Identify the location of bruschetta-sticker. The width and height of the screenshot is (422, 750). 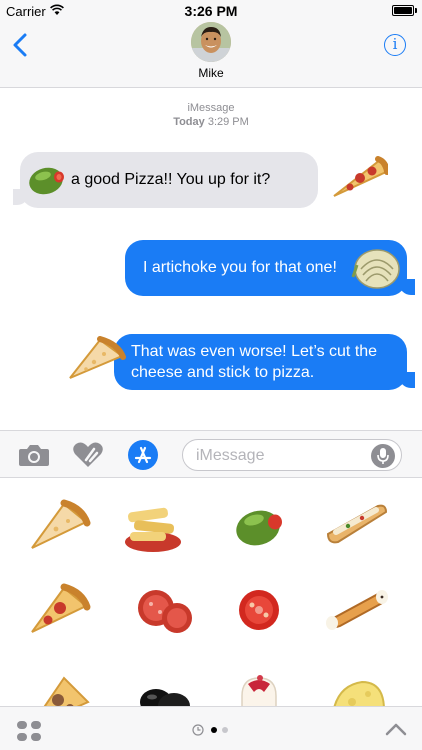
(357, 526).